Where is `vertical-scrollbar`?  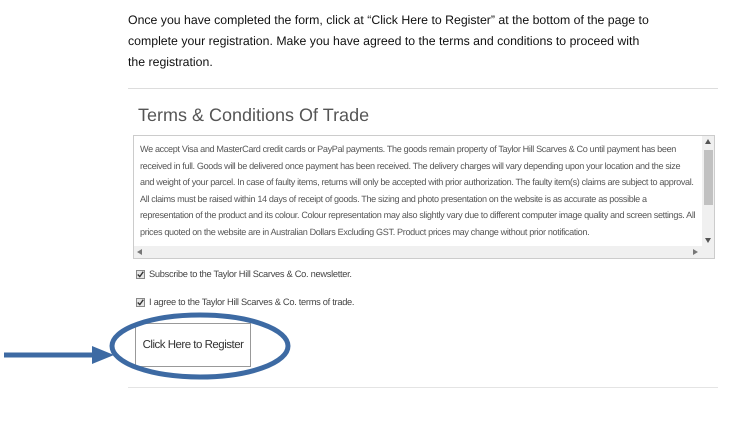 vertical-scrollbar is located at coordinates (708, 191).